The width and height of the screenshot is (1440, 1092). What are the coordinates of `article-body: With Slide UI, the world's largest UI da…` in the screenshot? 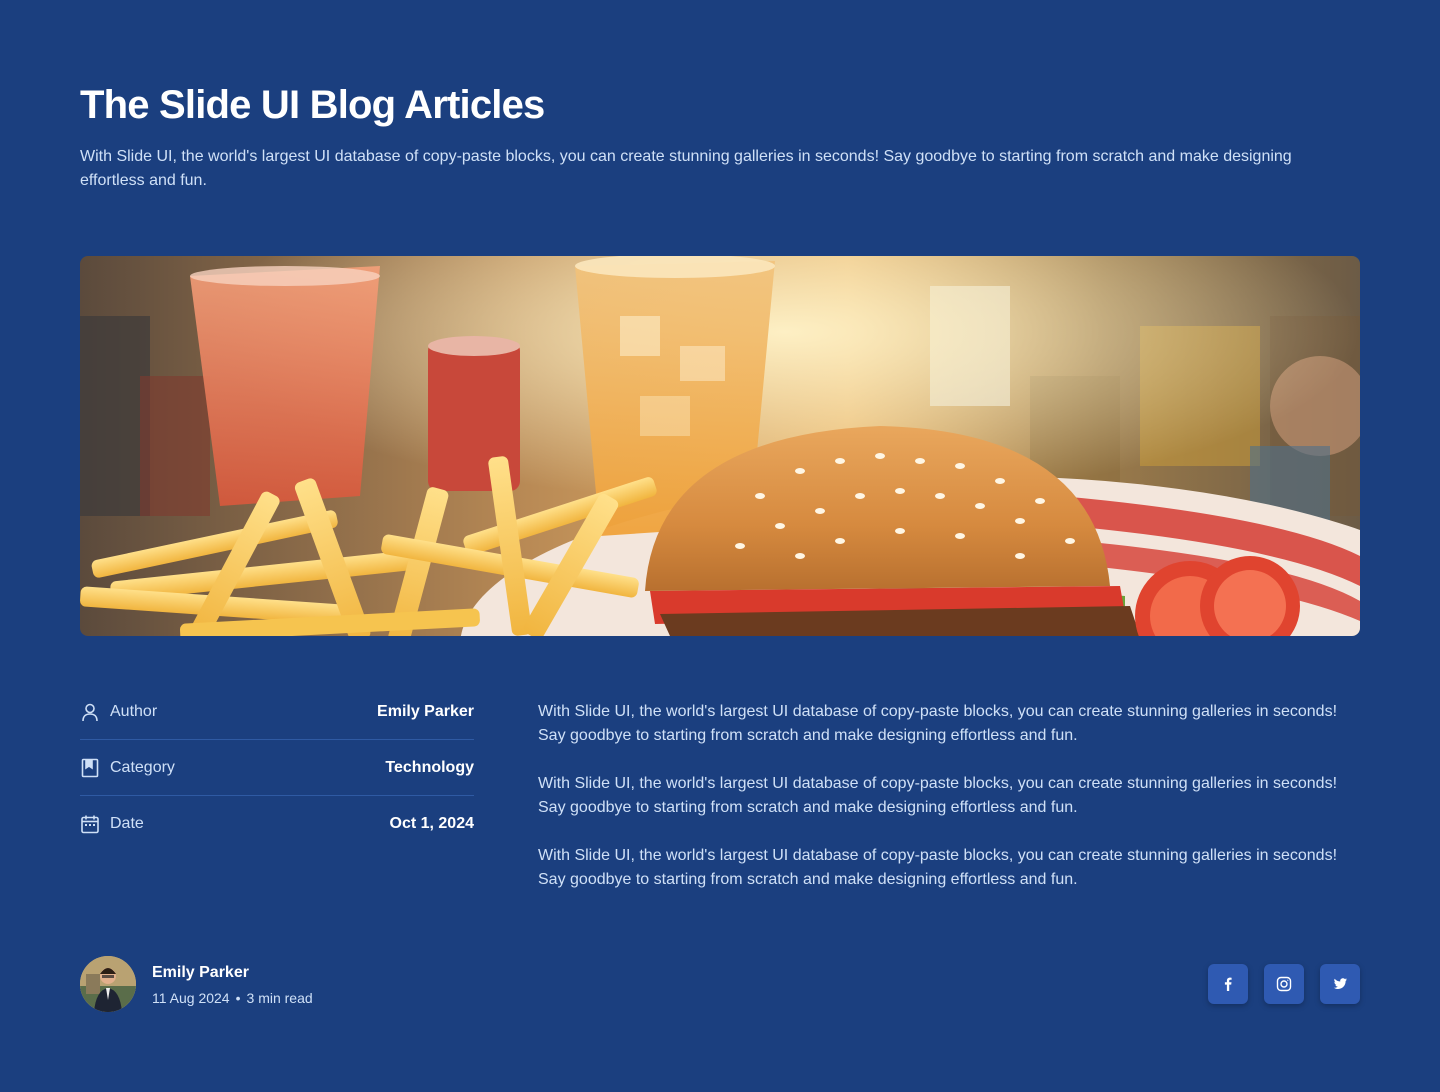 It's located at (938, 808).